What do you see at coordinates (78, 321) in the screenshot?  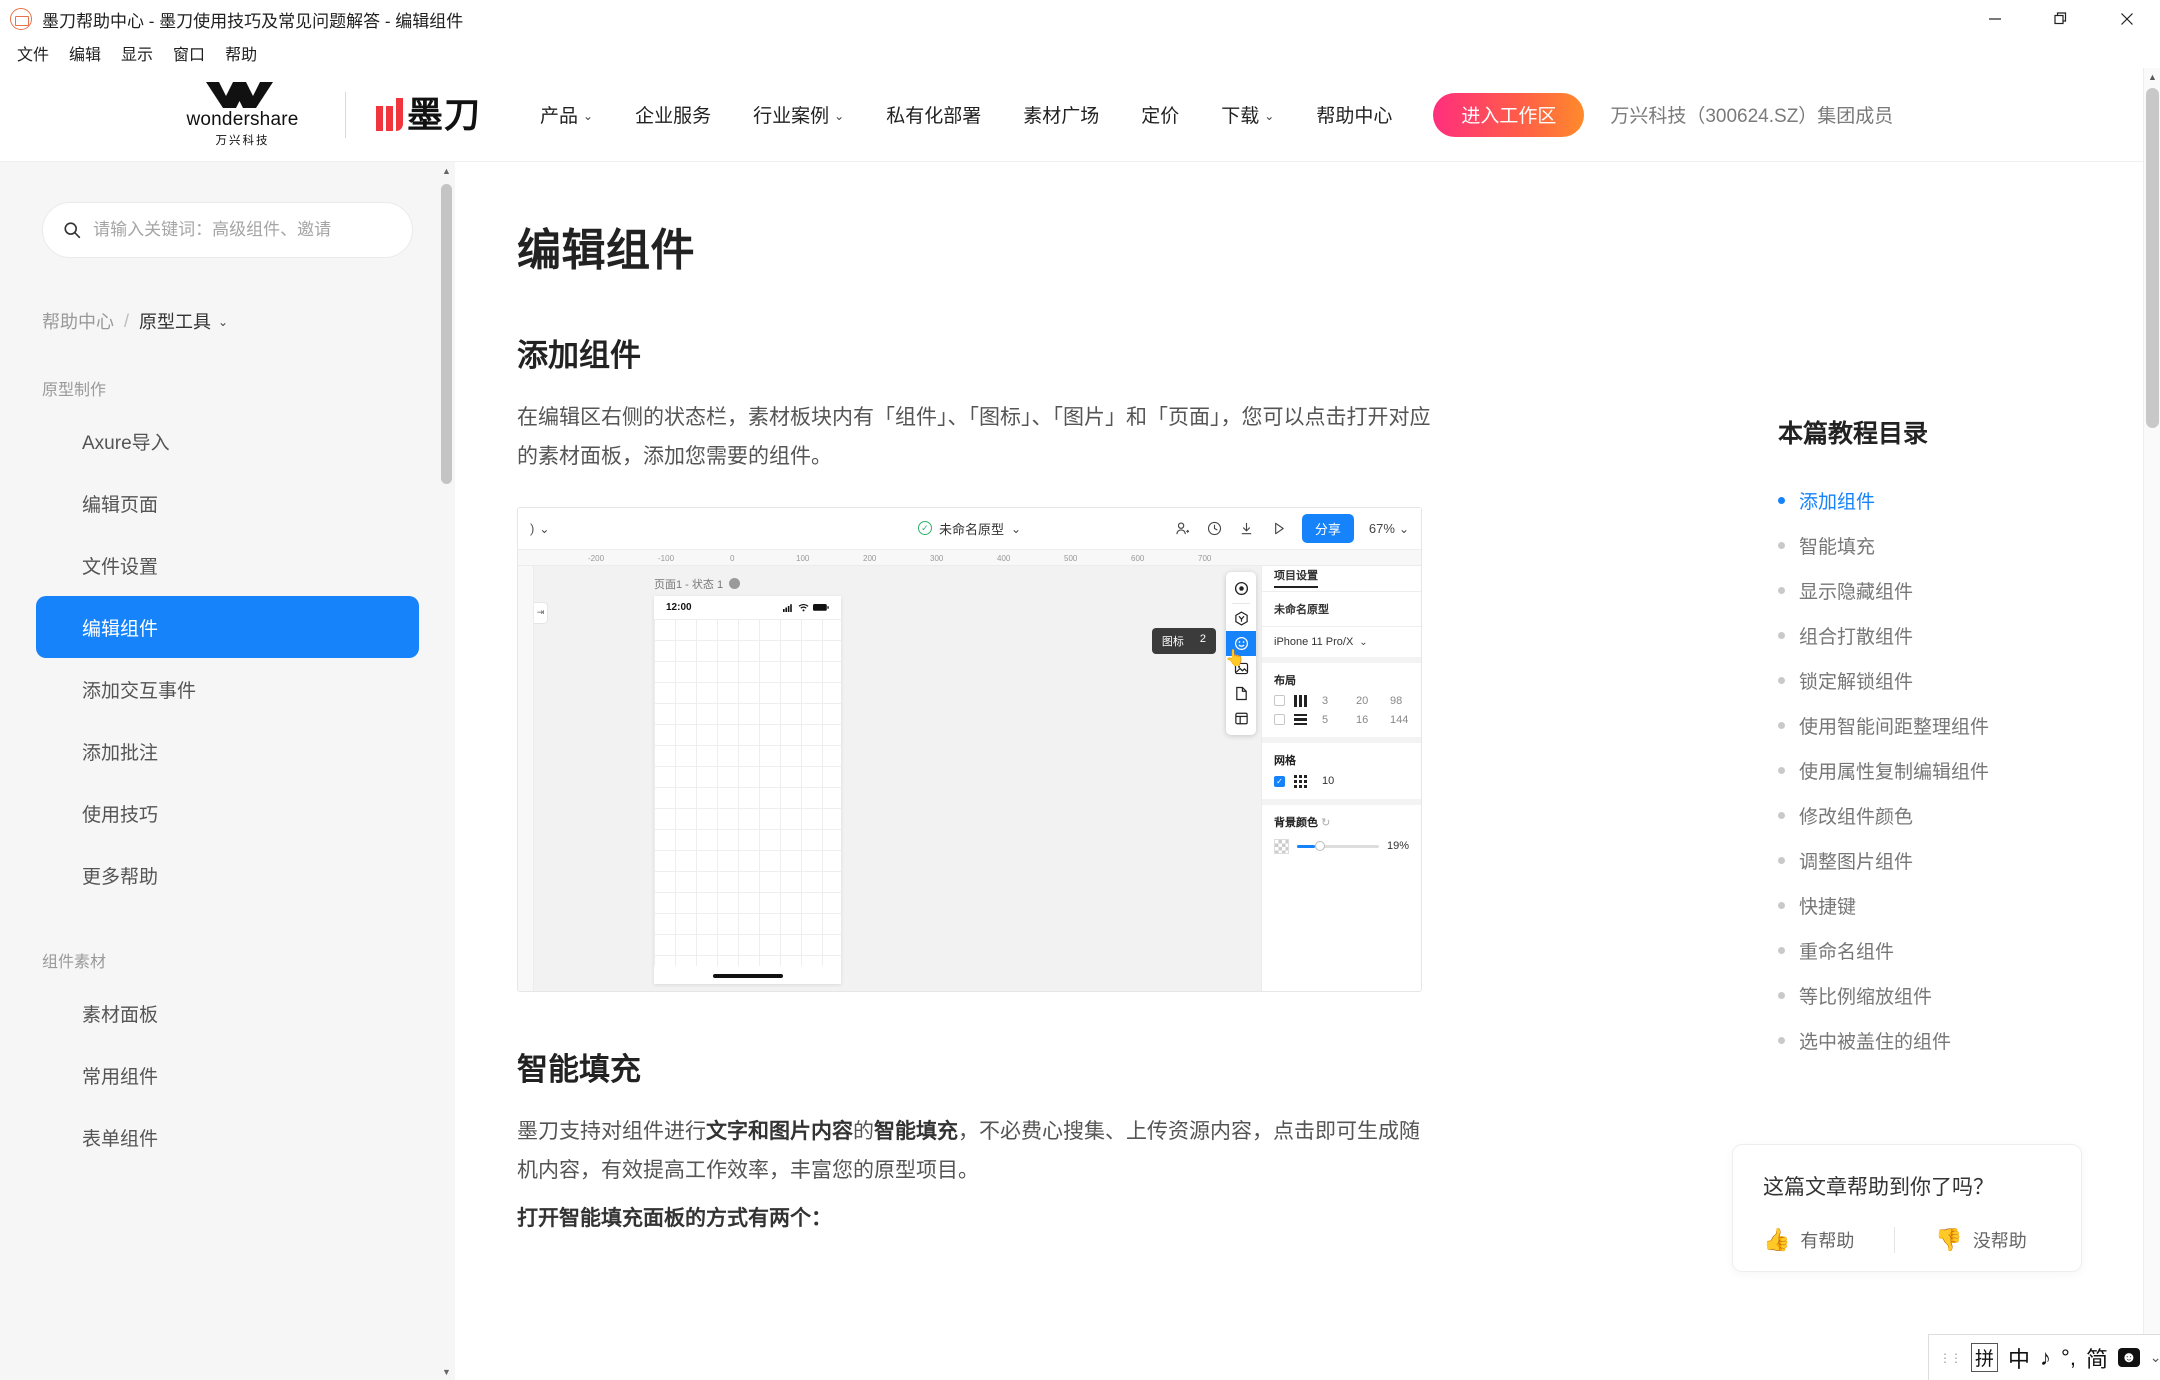 I see `breadcrumb-root: 帮助中心` at bounding box center [78, 321].